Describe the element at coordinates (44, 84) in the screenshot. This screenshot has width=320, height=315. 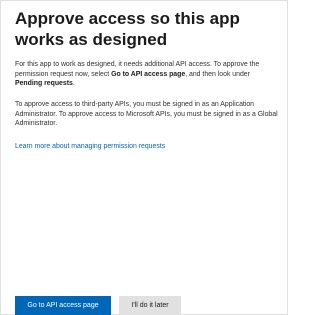
I see `pending-requests-emphasis: Pending requests` at that location.